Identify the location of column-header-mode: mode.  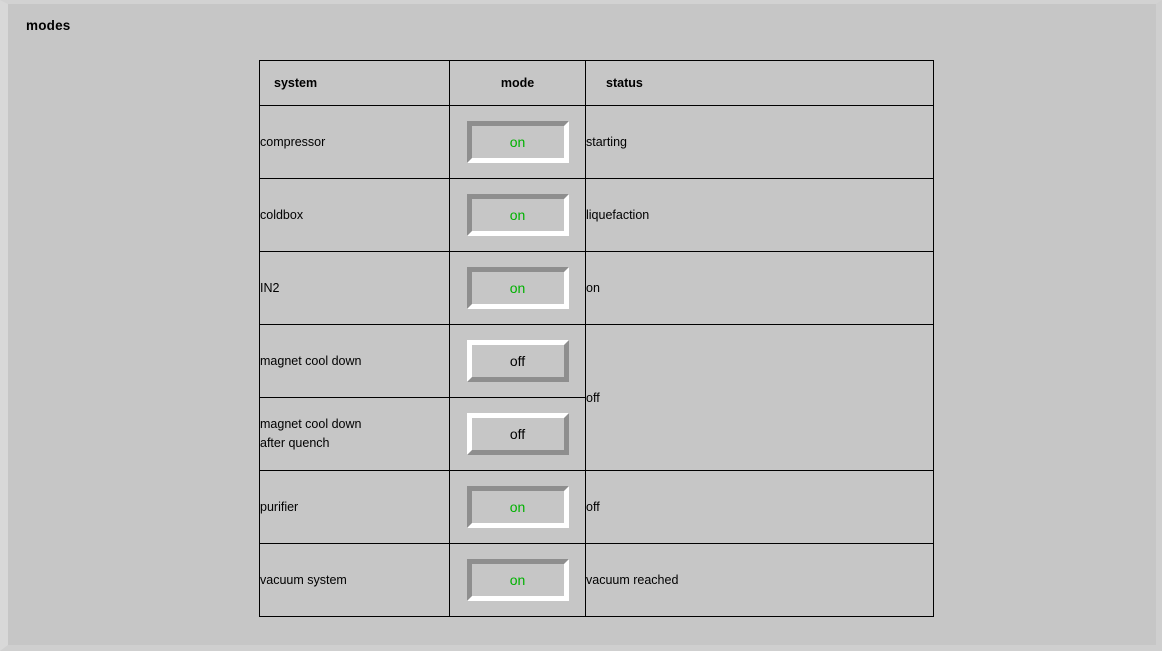
(517, 83).